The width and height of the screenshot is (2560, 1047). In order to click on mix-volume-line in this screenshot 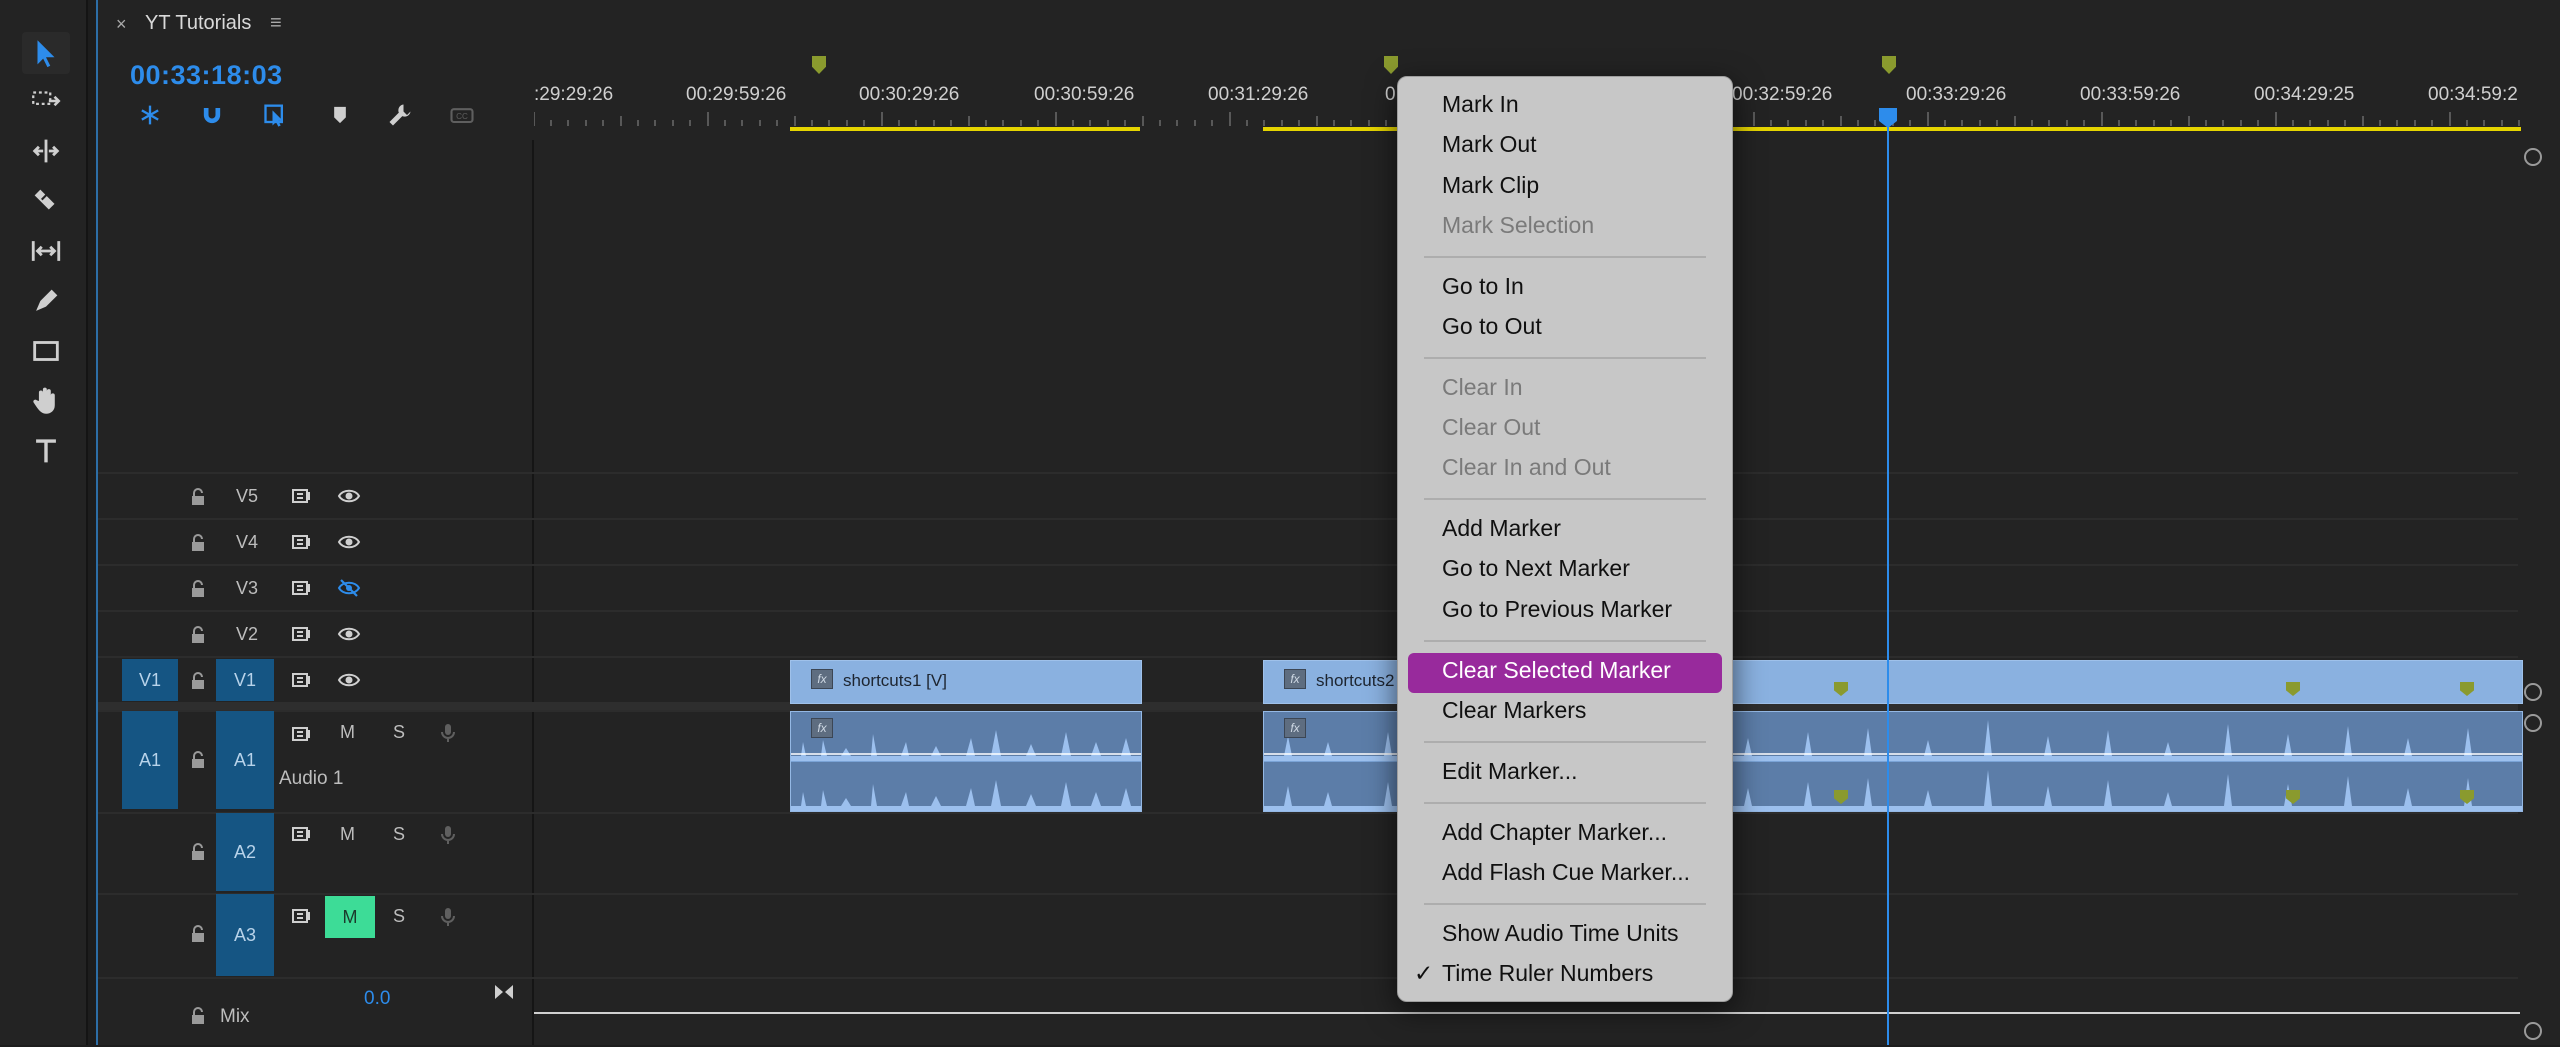, I will do `click(1527, 1013)`.